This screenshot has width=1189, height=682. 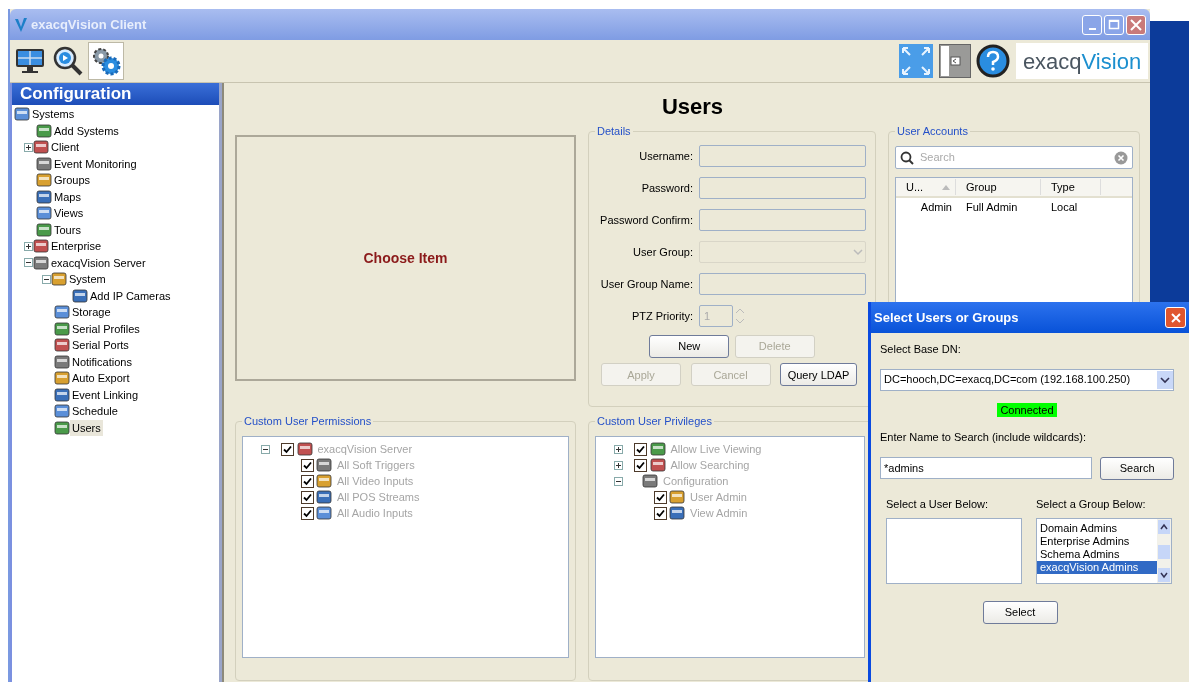 I want to click on tree-item: Client, so click(x=65, y=147).